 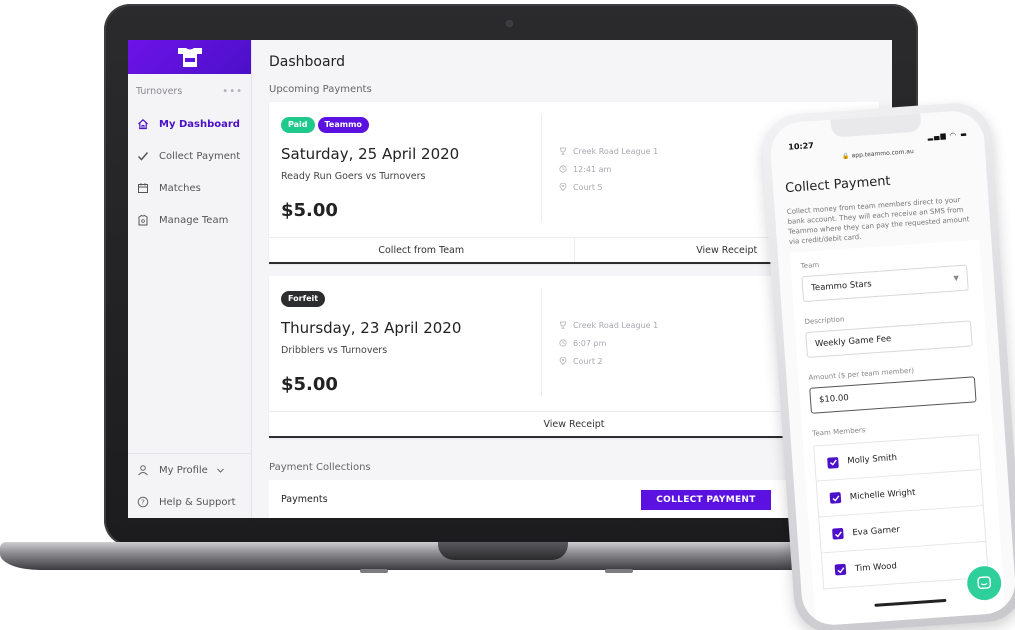 I want to click on card-date: Saturday, 25 April 2020, so click(x=370, y=154).